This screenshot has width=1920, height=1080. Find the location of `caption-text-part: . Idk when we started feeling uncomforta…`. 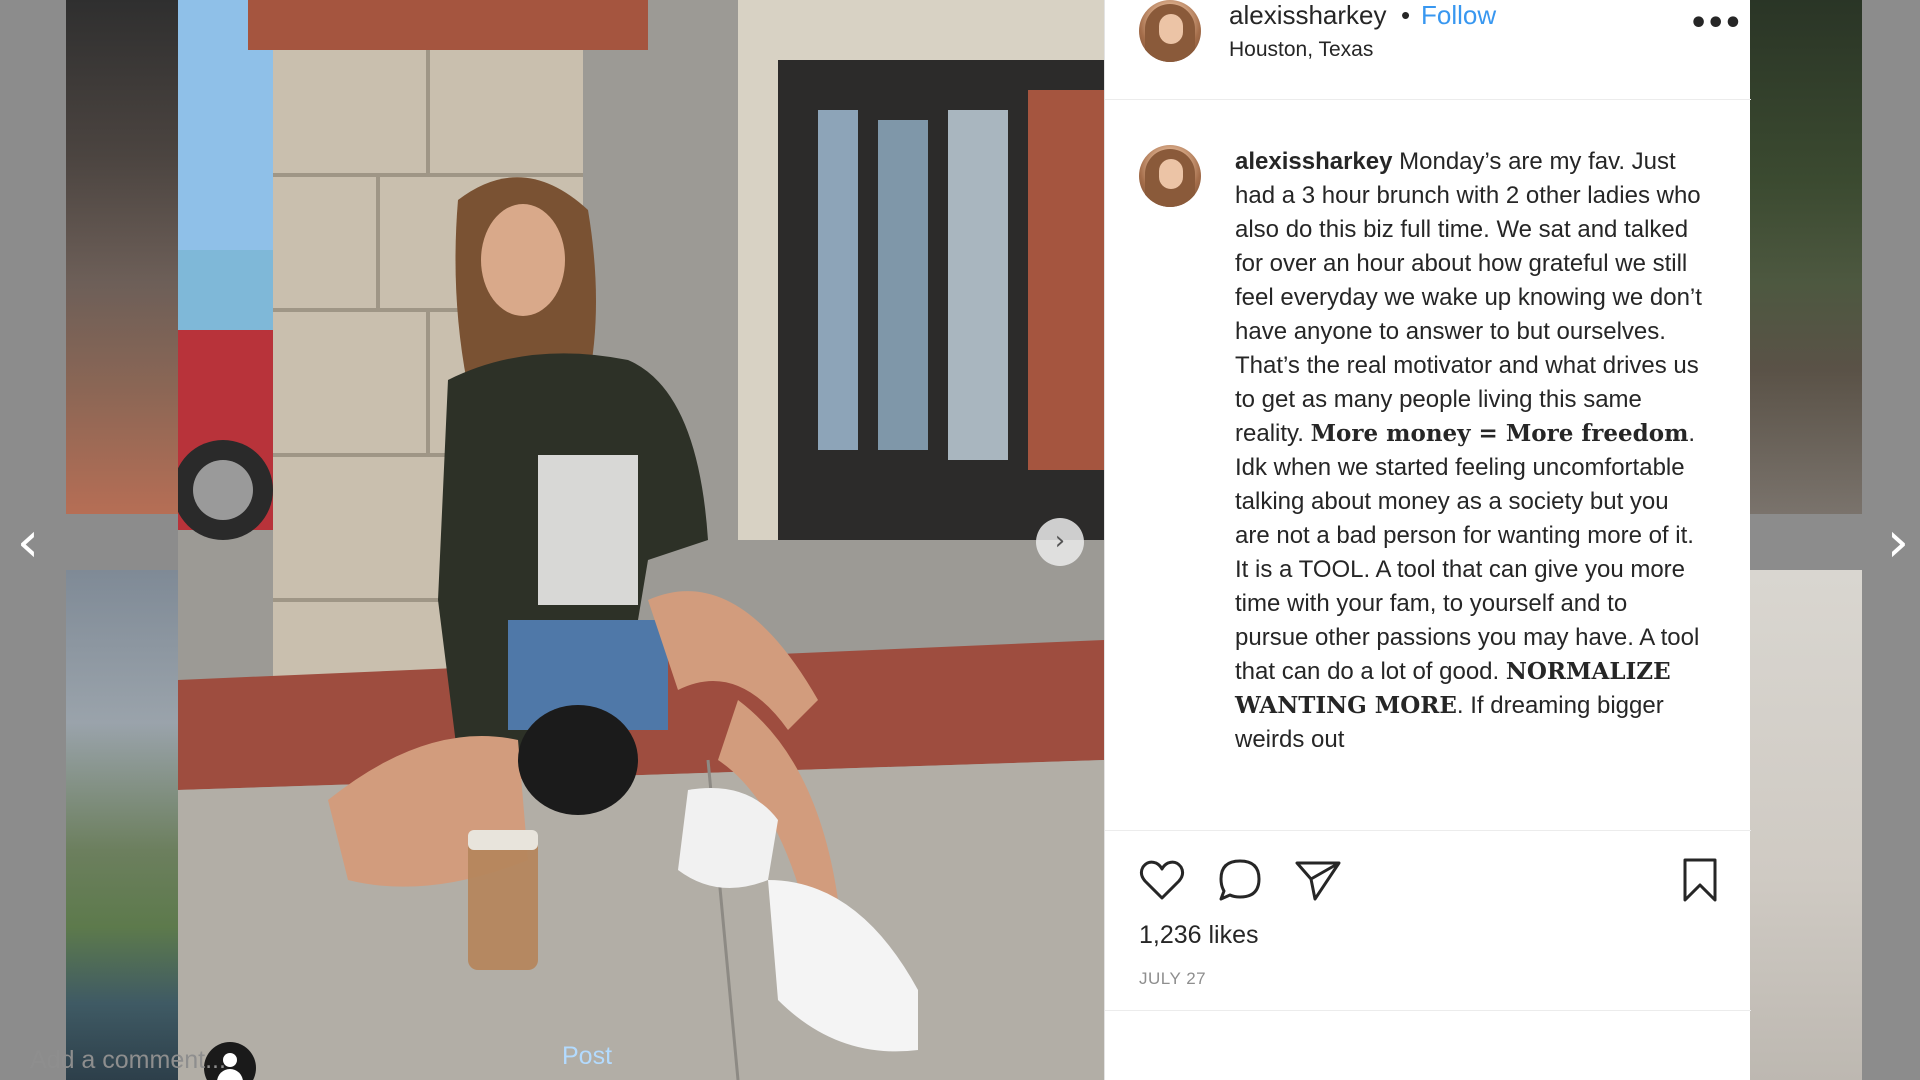

caption-text-part: . Idk when we started feeling uncomforta… is located at coordinates (1467, 552).